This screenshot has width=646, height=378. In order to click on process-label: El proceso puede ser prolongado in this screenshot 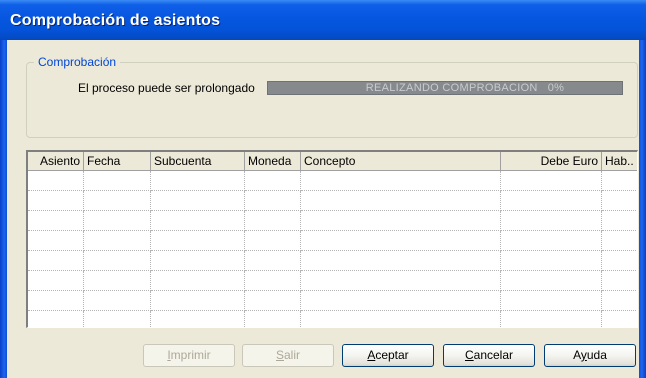, I will do `click(166, 88)`.